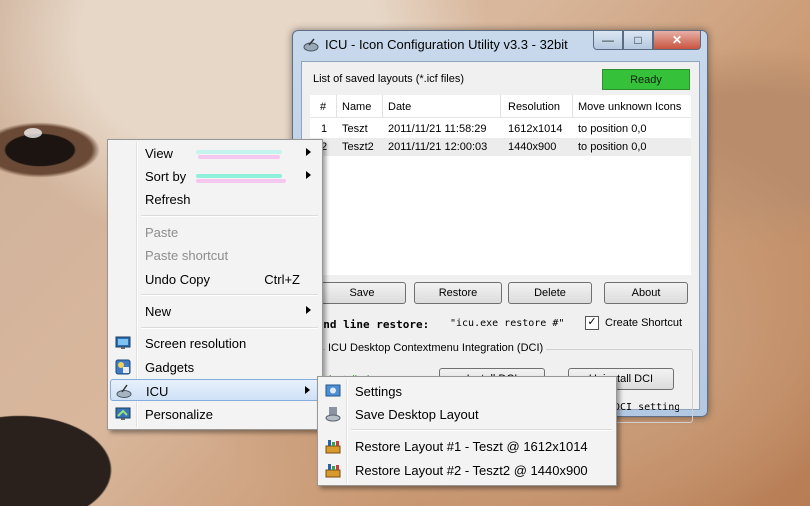 The image size is (810, 506). What do you see at coordinates (123, 342) in the screenshot?
I see `monitor-icon` at bounding box center [123, 342].